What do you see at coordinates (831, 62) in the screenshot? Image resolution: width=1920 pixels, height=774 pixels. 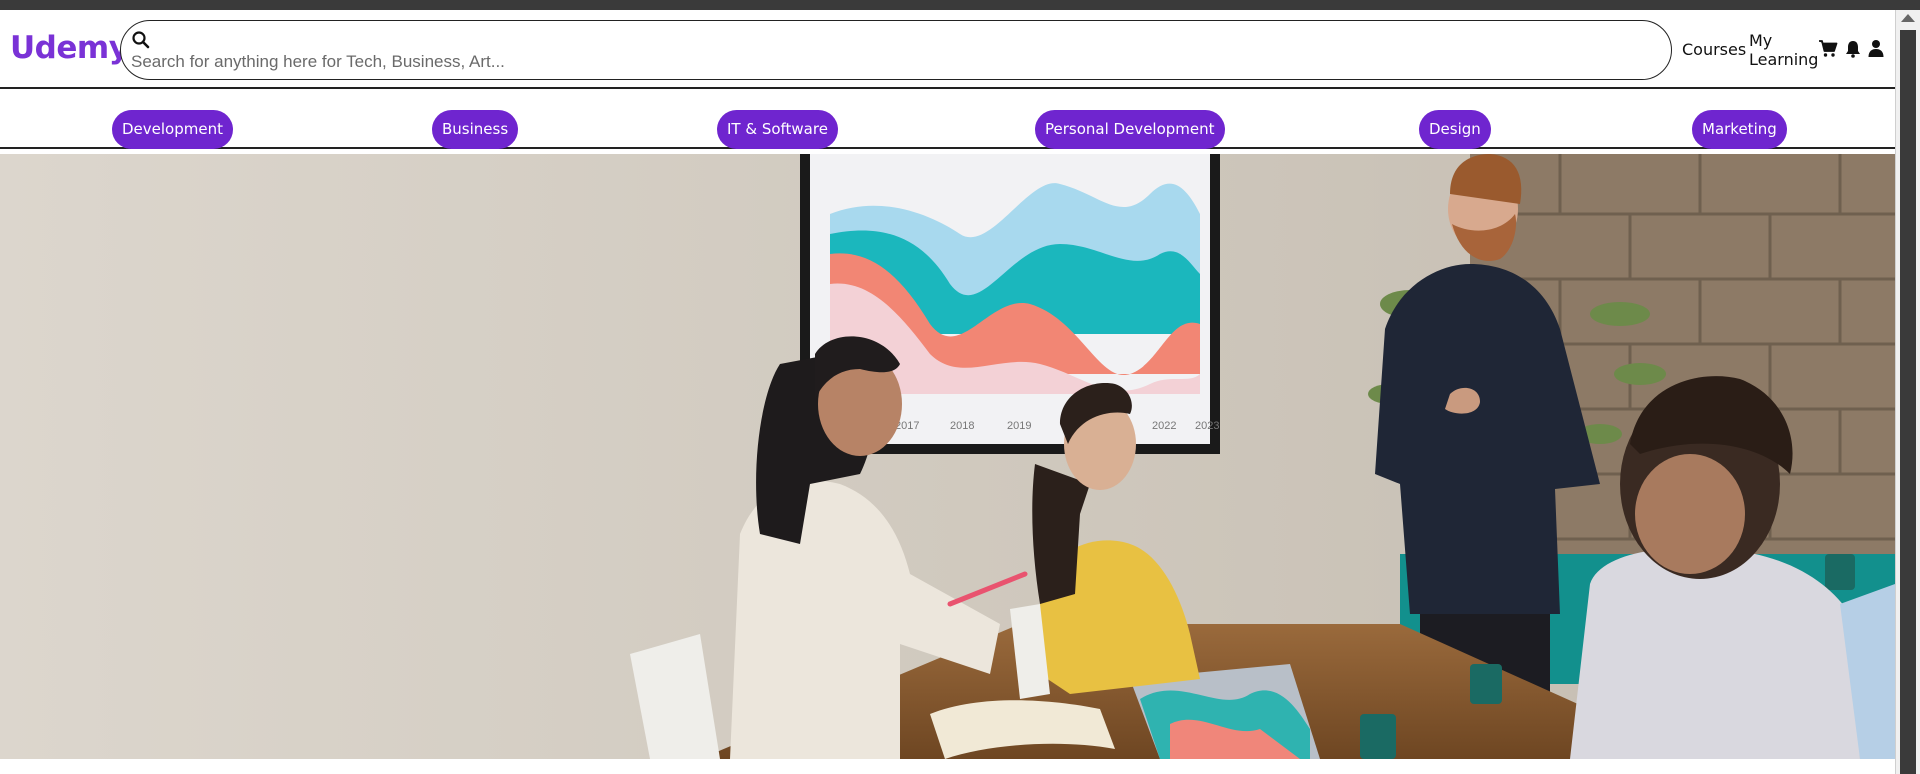 I see `search-input` at bounding box center [831, 62].